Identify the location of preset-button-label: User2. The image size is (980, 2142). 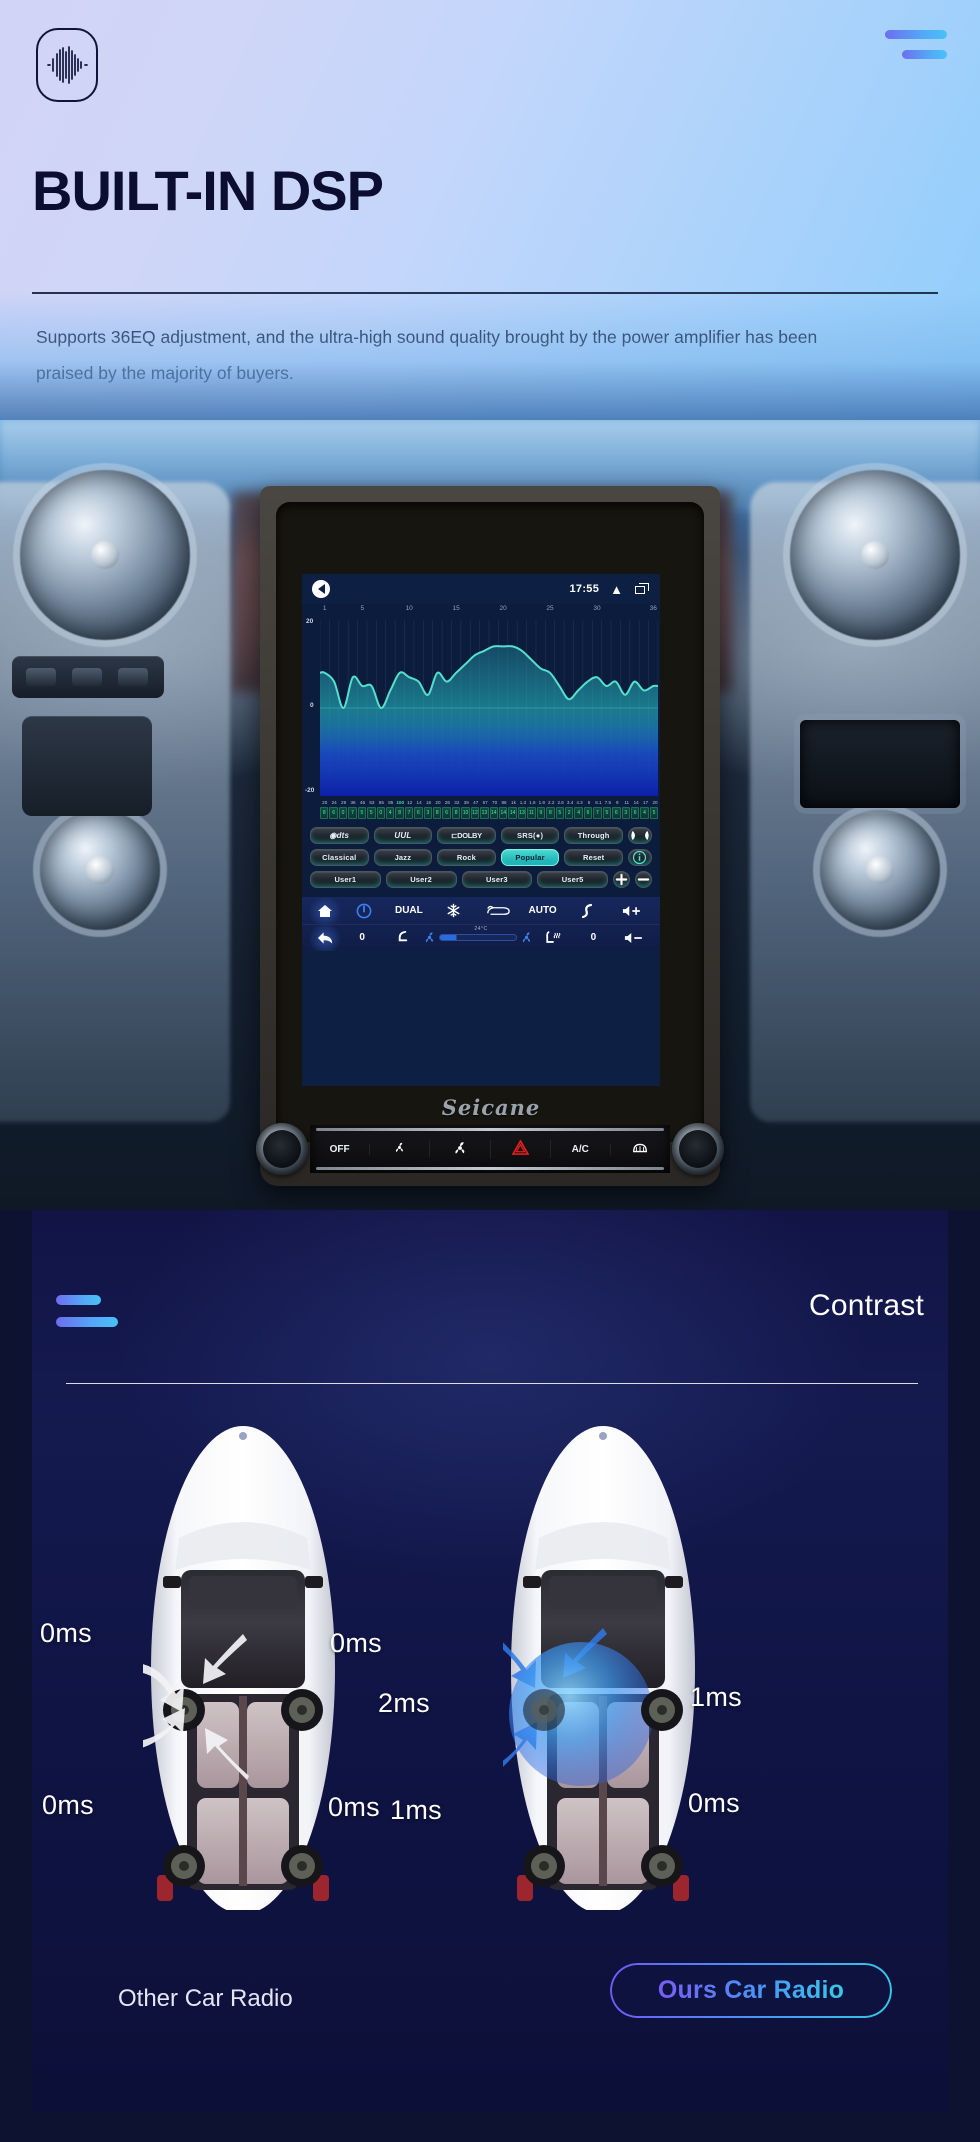
(421, 879).